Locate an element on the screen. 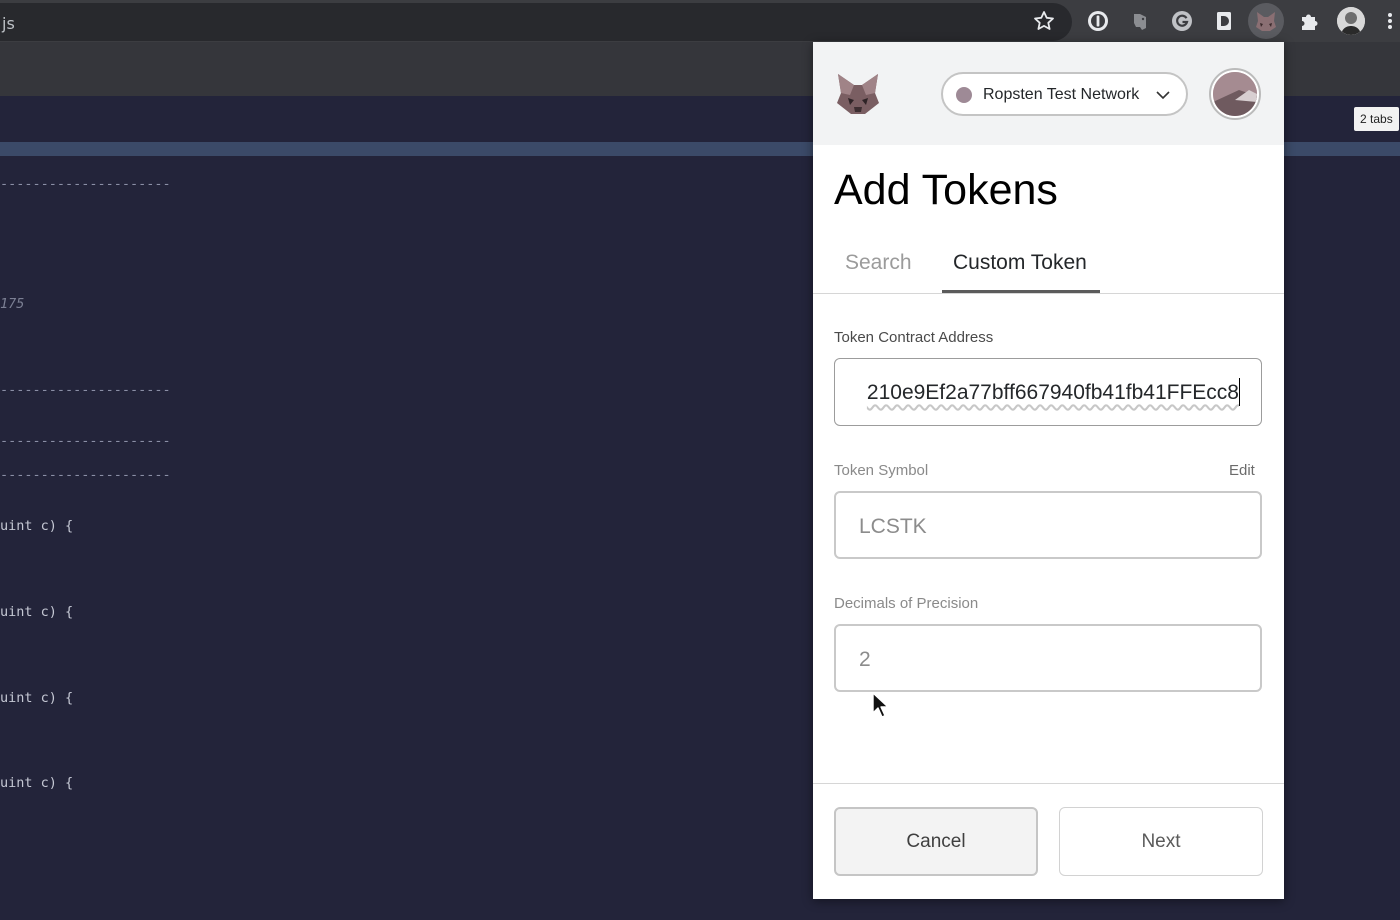  metamask-extension-button is located at coordinates (1266, 21).